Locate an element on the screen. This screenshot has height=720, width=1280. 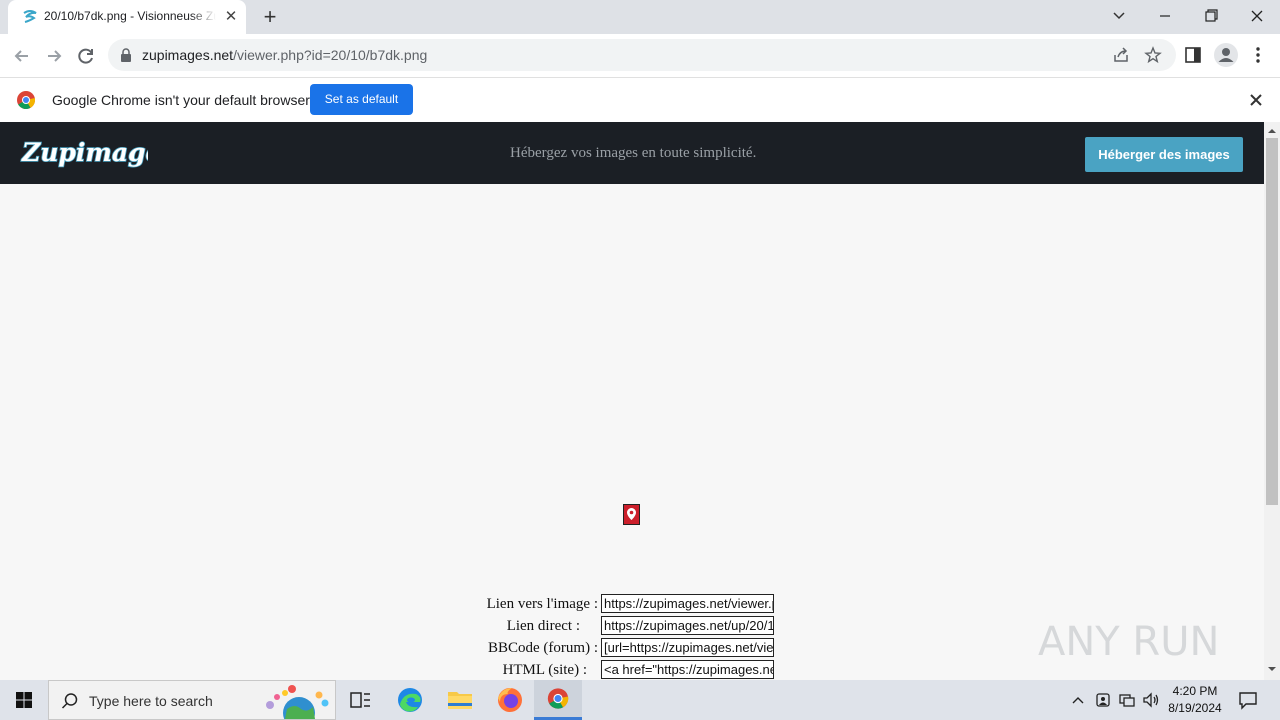
site-tagline: Hébergez vos images en toute simplicité. is located at coordinates (633, 153).